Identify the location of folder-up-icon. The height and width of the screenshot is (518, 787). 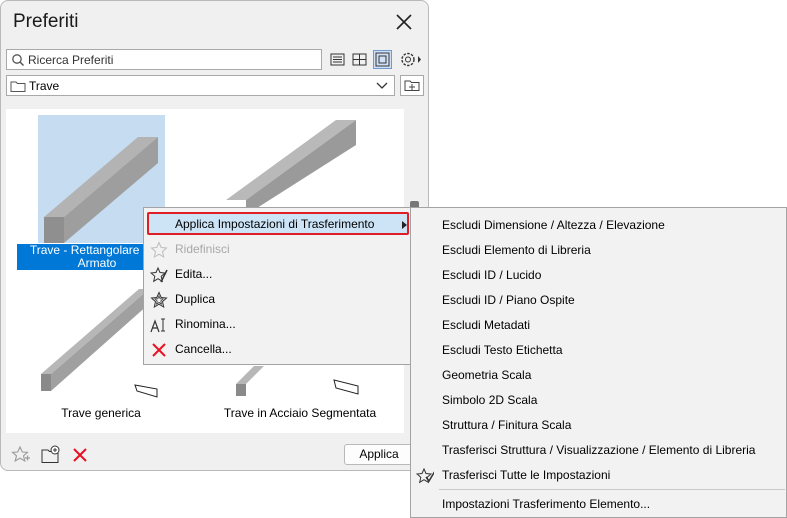
(412, 85).